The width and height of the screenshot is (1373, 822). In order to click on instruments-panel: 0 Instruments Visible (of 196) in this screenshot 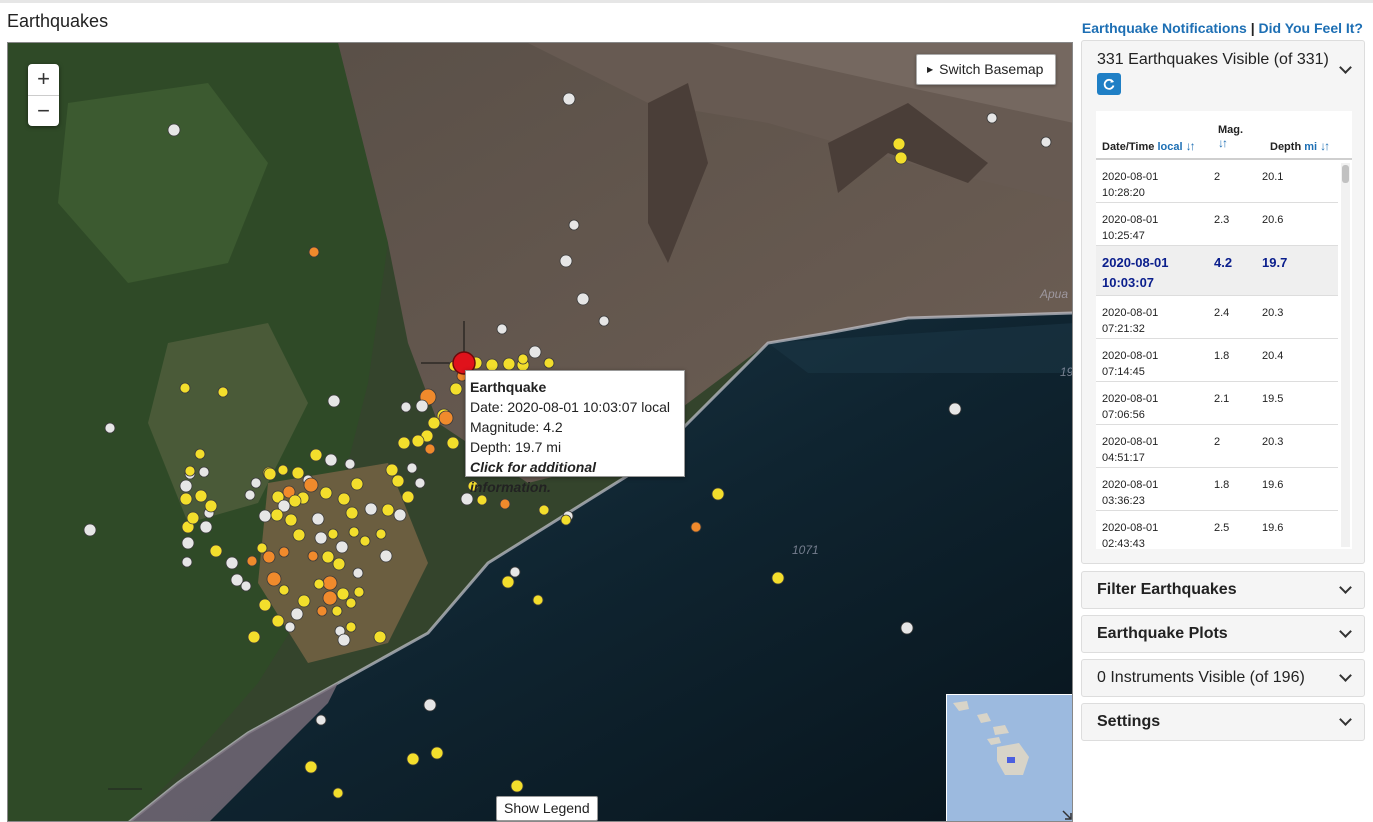, I will do `click(1223, 678)`.